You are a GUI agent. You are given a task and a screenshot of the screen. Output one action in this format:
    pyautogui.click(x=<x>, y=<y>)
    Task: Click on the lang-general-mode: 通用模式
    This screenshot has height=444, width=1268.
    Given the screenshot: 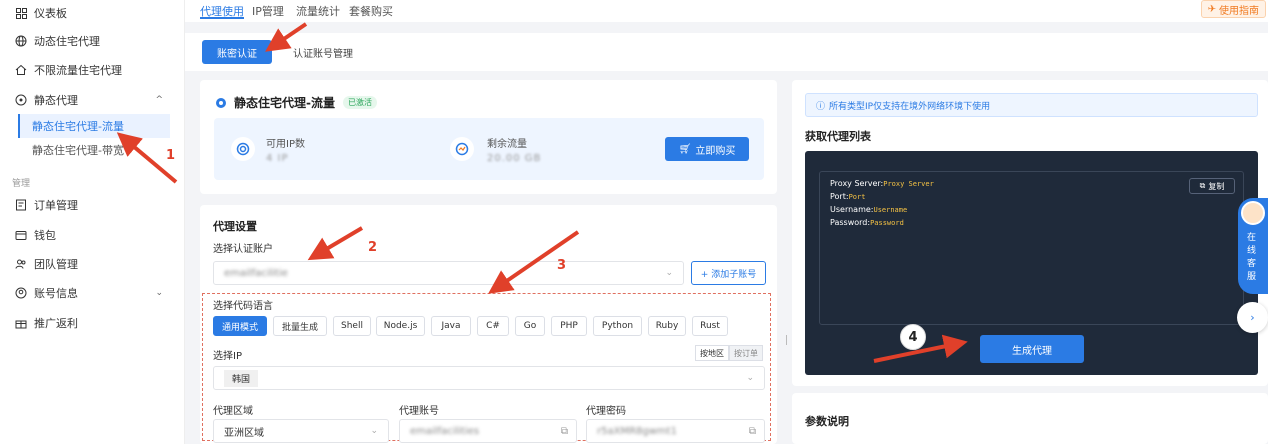 What is the action you would take?
    pyautogui.click(x=240, y=326)
    